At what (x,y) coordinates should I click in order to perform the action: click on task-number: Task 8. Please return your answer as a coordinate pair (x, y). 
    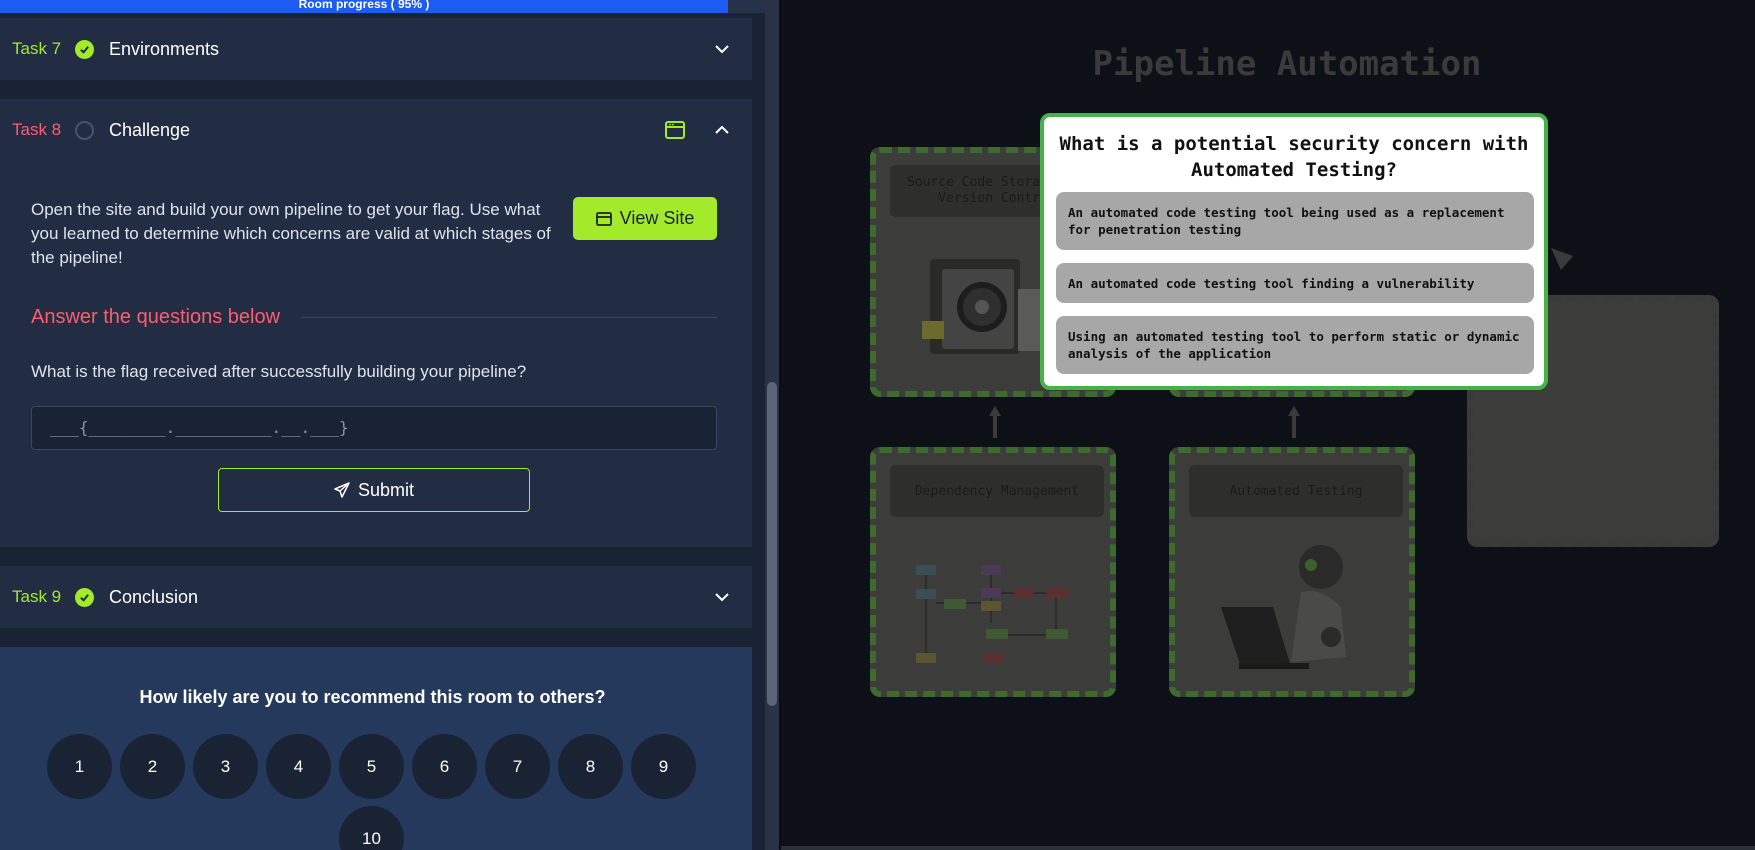
    Looking at the image, I should click on (37, 129).